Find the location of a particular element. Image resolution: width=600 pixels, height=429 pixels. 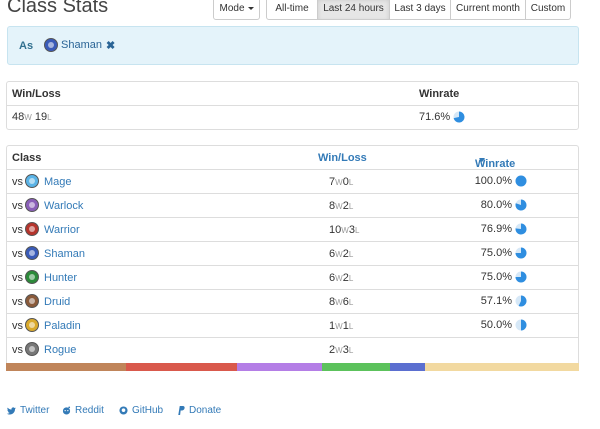

row-winrate: 50.0% is located at coordinates (500, 325).